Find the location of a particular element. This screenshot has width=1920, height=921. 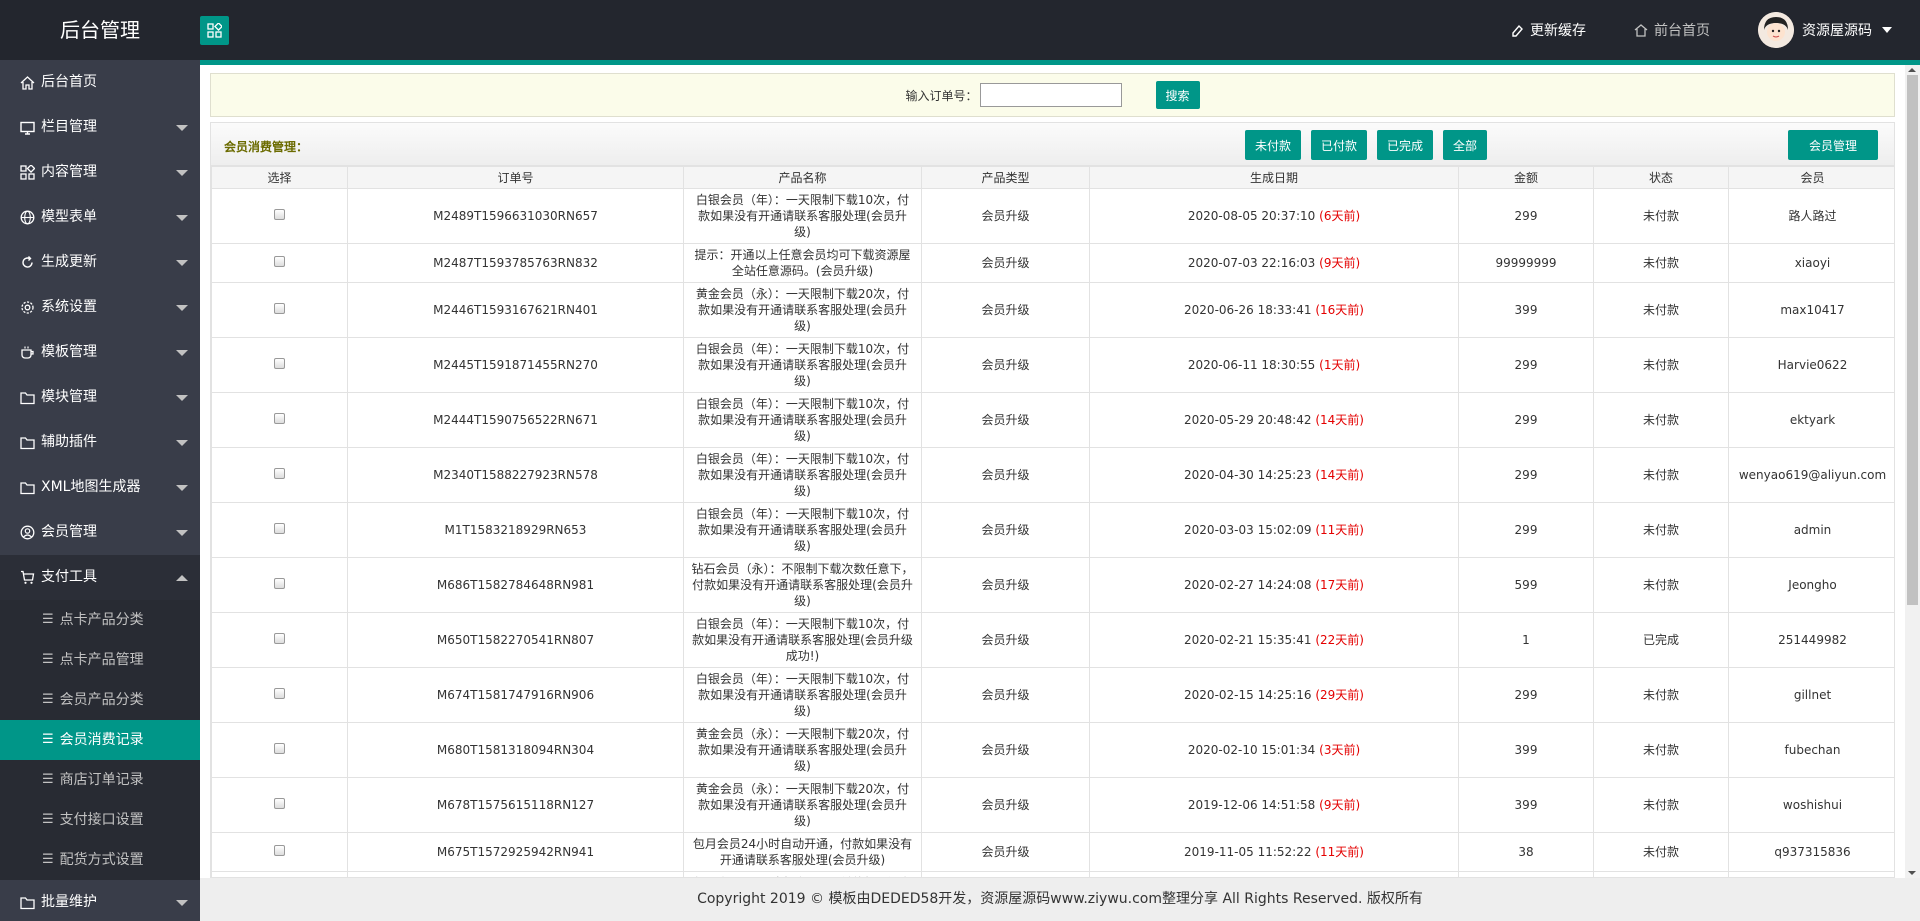

date-cell: 2020-02-15 14:25:16 (29天前) is located at coordinates (1274, 695).